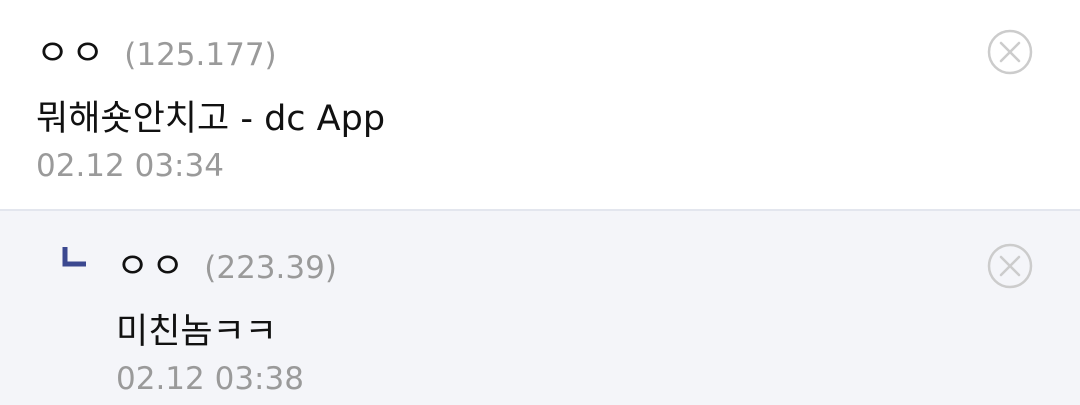 This screenshot has height=405, width=1080. What do you see at coordinates (270, 268) in the screenshot?
I see `reply-ip: (223.39)` at bounding box center [270, 268].